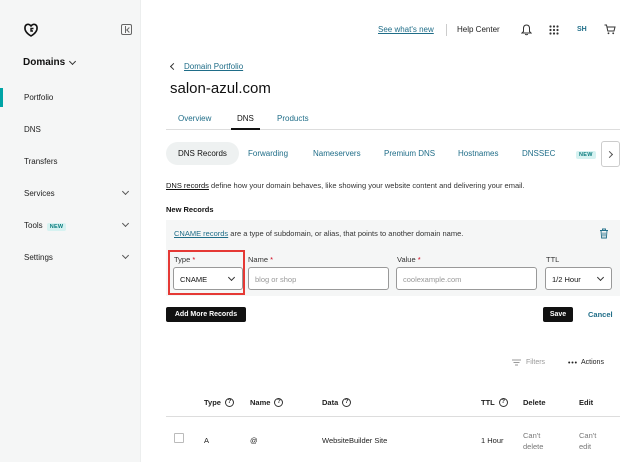 This screenshot has width=640, height=462. Describe the element at coordinates (245, 122) in the screenshot. I see `tab-dns: DNS` at that location.